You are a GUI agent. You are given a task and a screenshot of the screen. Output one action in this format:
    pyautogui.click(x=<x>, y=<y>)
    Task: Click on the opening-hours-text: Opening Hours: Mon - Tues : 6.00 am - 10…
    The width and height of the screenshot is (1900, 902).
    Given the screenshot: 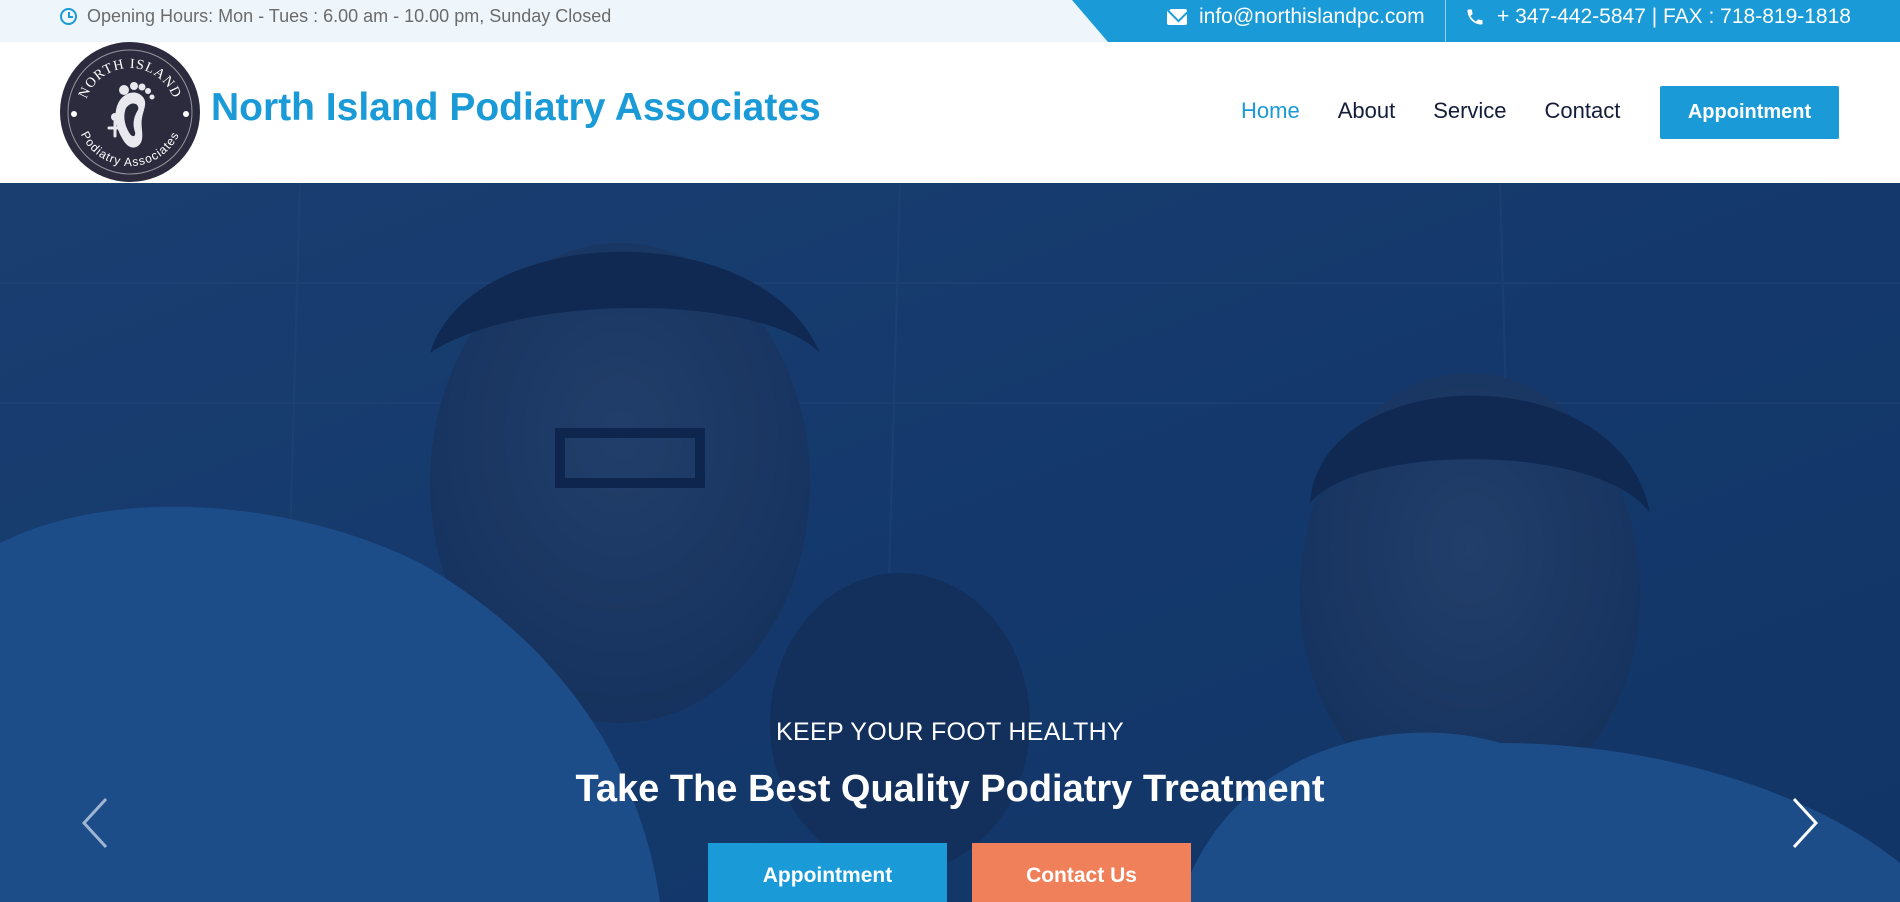 What is the action you would take?
    pyautogui.click(x=349, y=15)
    